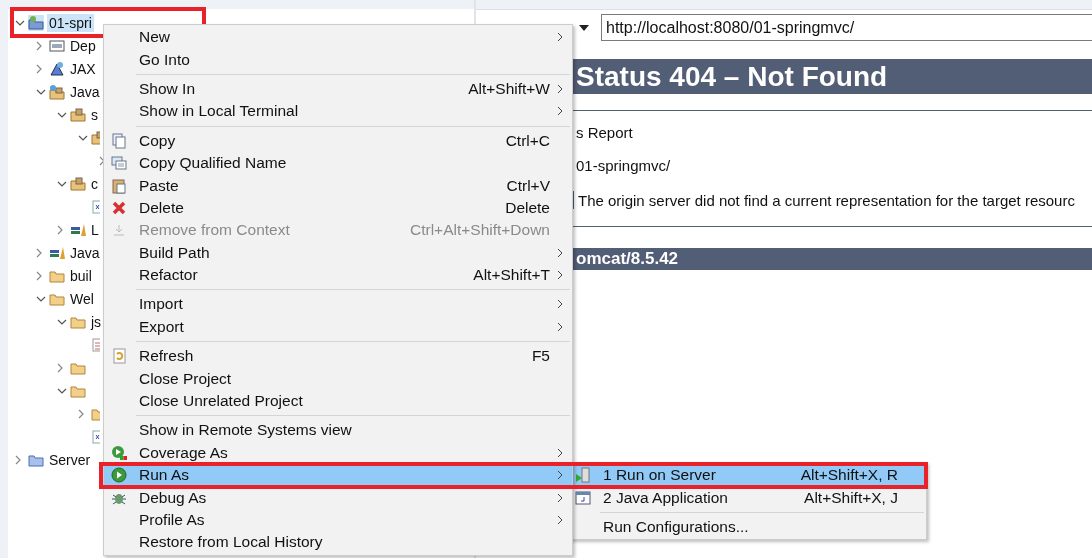 This screenshot has width=1092, height=558. Describe the element at coordinates (36, 22) in the screenshot. I see `project-icon` at that location.